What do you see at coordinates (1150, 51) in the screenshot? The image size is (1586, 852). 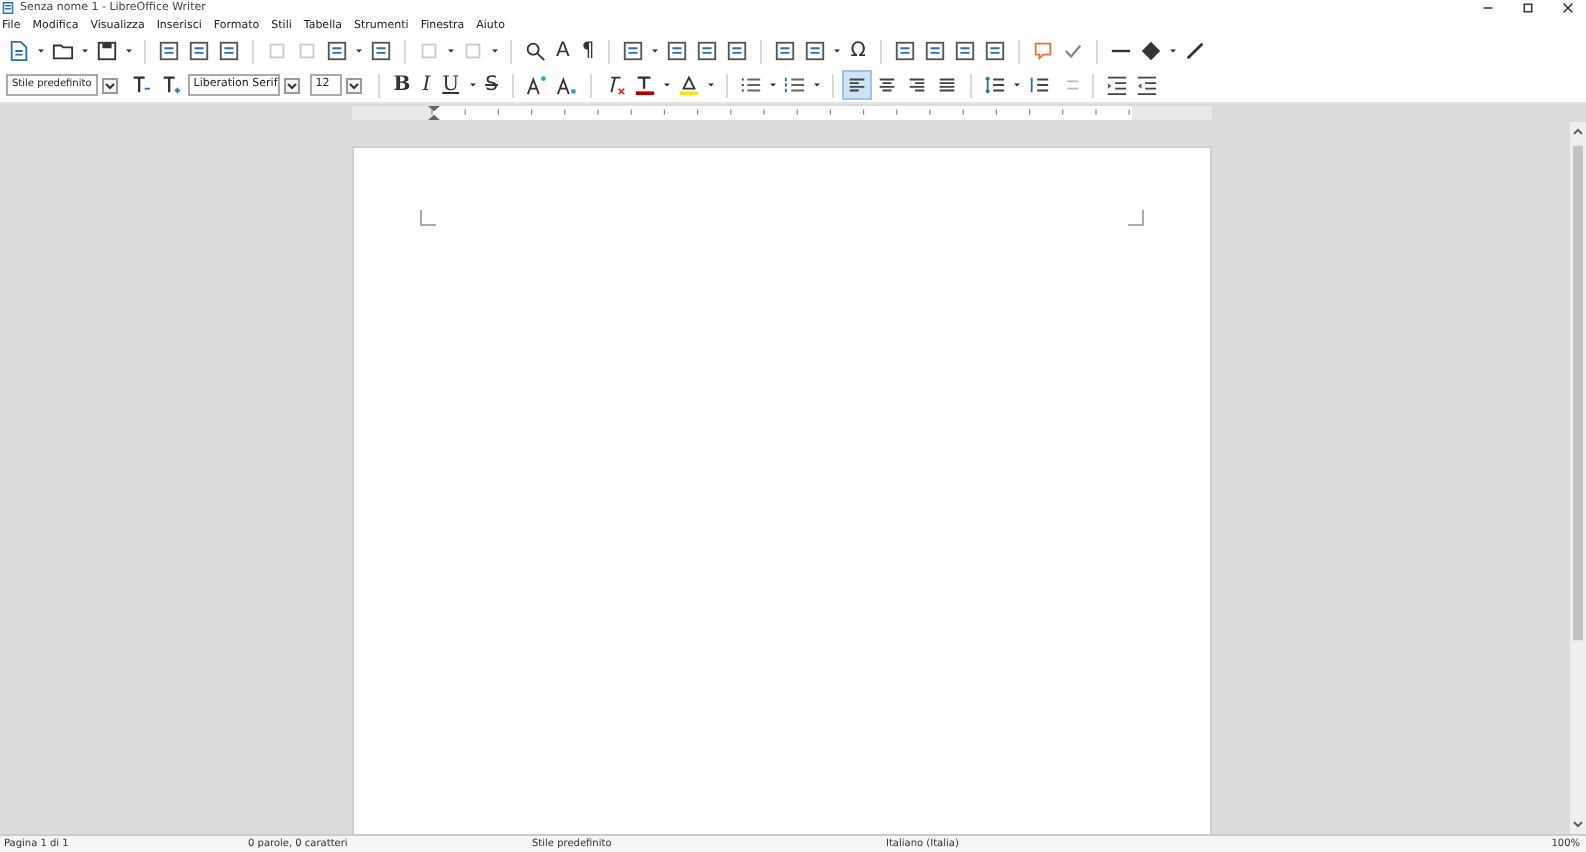 I see `shape-icon` at bounding box center [1150, 51].